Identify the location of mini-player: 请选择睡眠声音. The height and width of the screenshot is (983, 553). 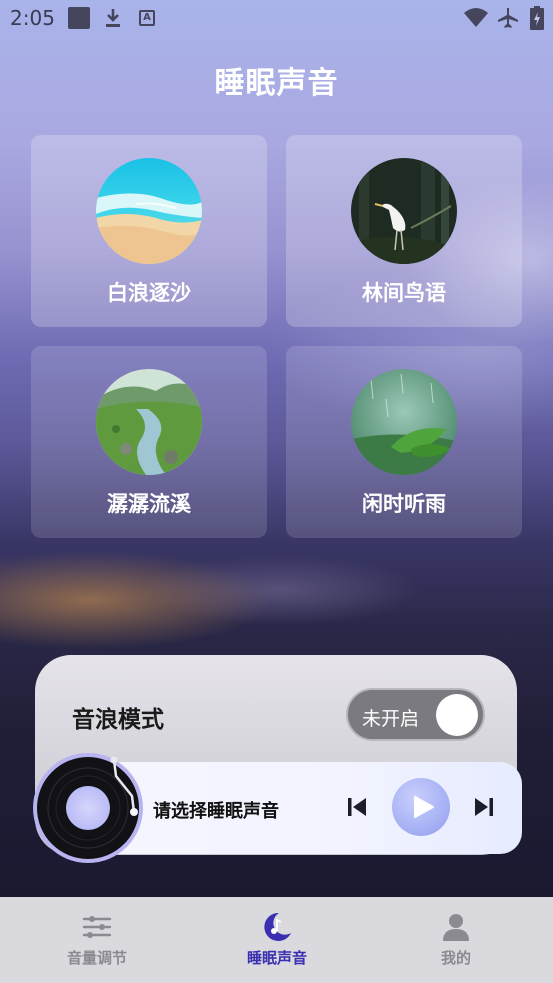
(306, 808).